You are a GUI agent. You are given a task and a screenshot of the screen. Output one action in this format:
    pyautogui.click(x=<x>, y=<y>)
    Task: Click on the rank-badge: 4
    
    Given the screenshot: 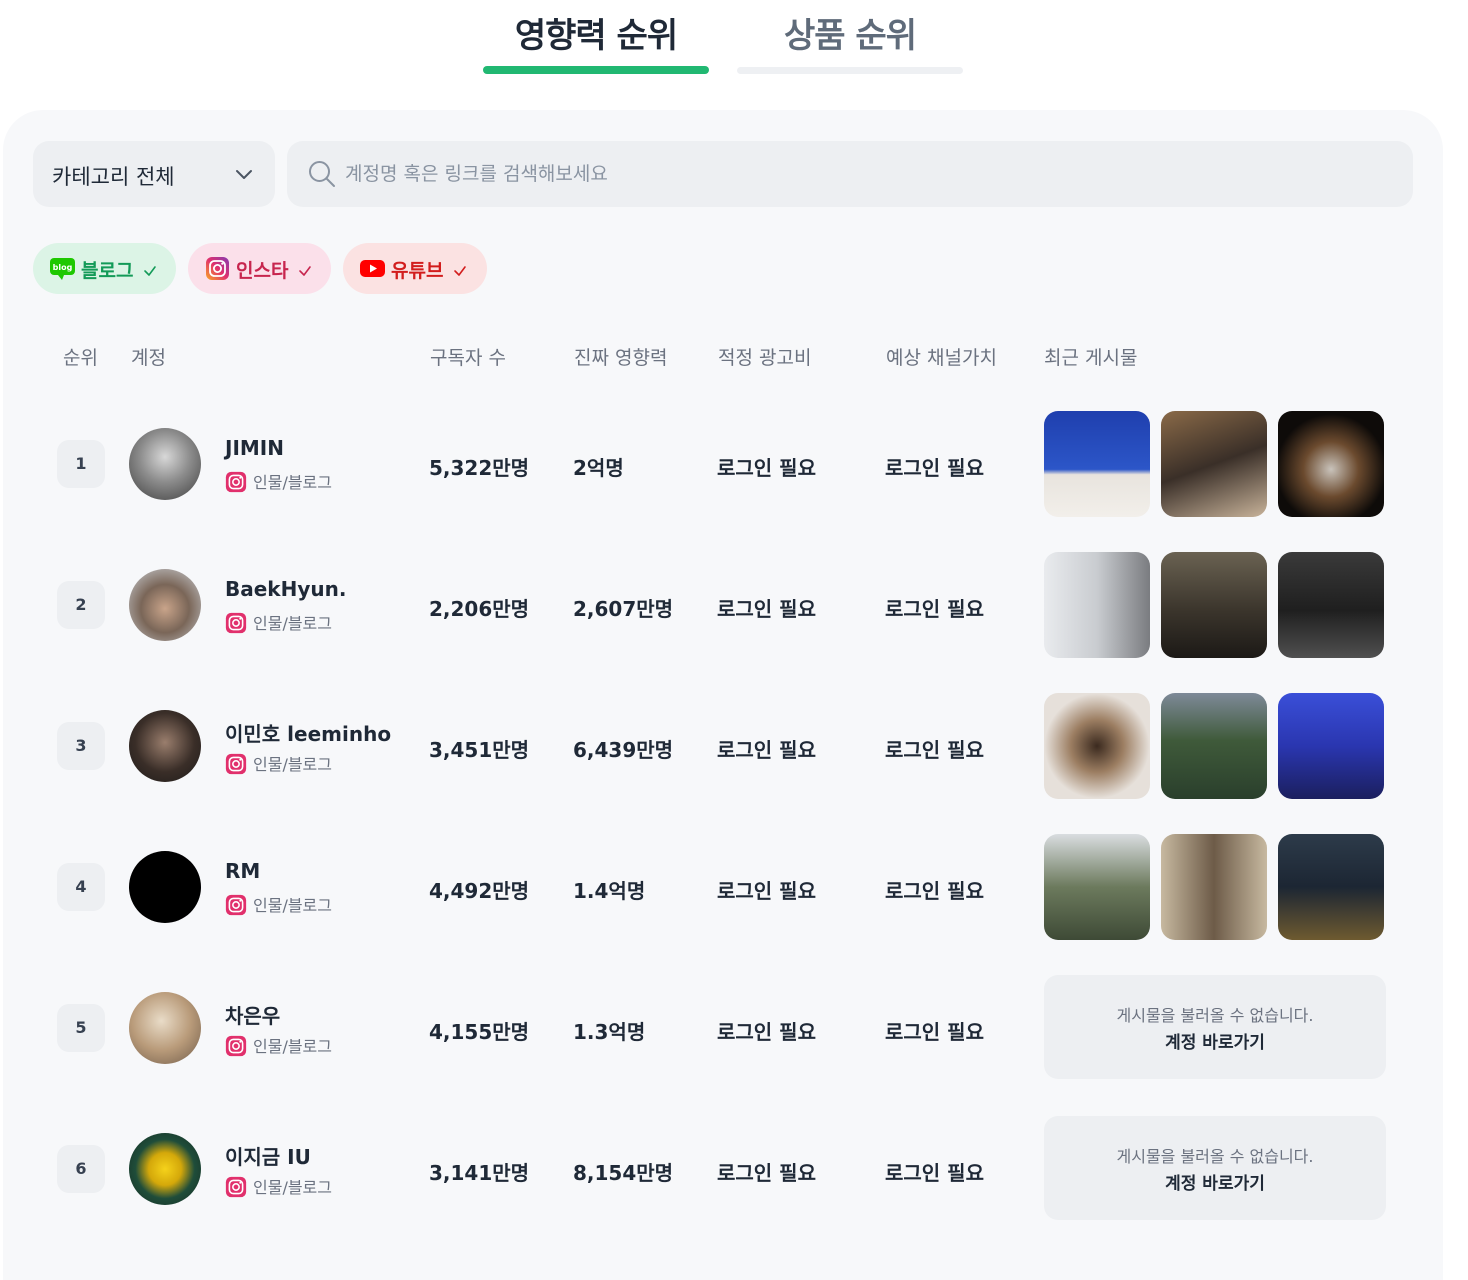 What is the action you would take?
    pyautogui.click(x=81, y=887)
    